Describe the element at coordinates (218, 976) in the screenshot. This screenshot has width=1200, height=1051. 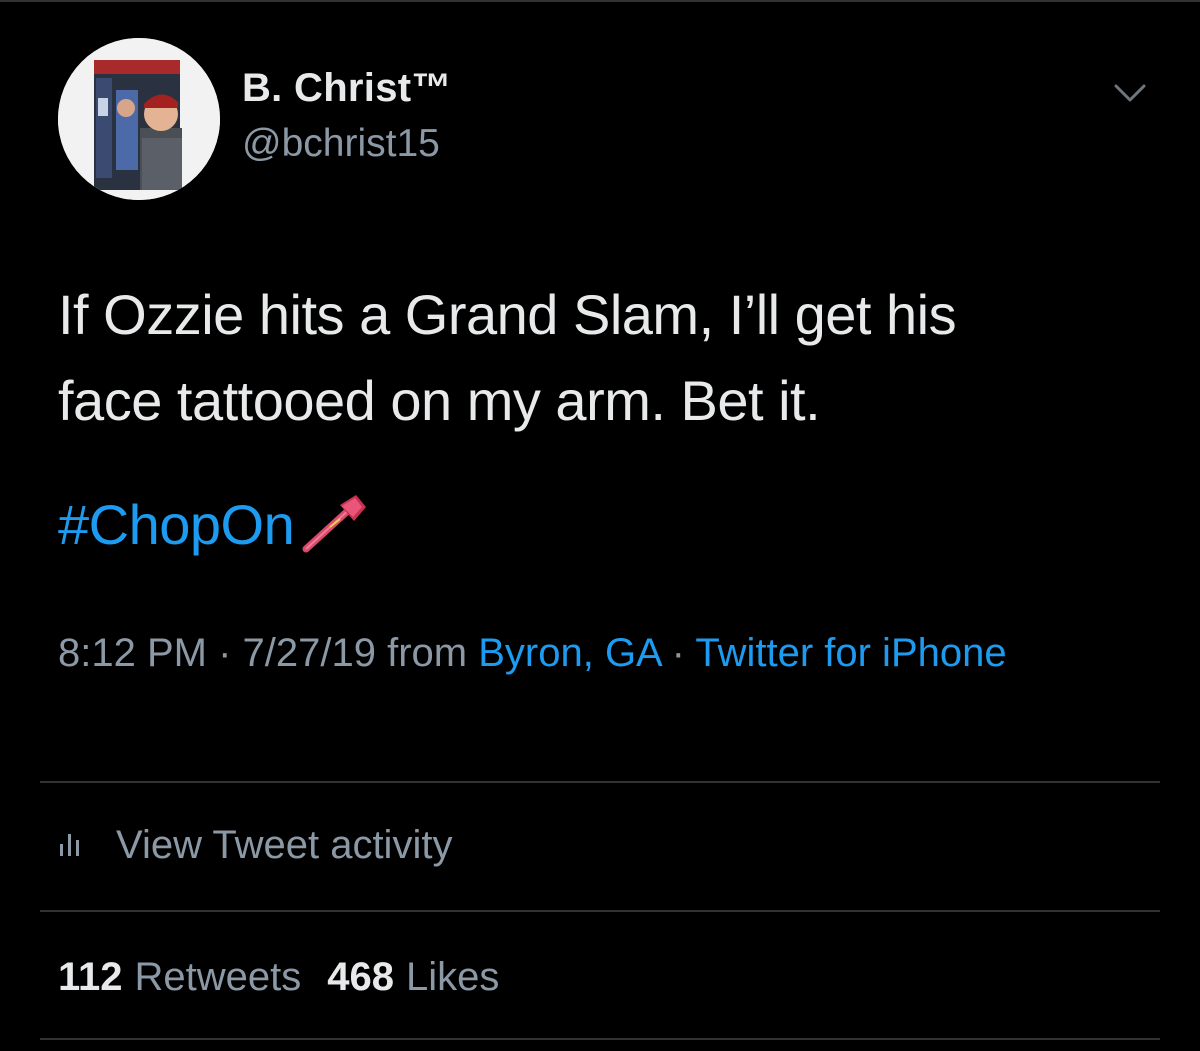
I see `retweets-label: Retweets` at that location.